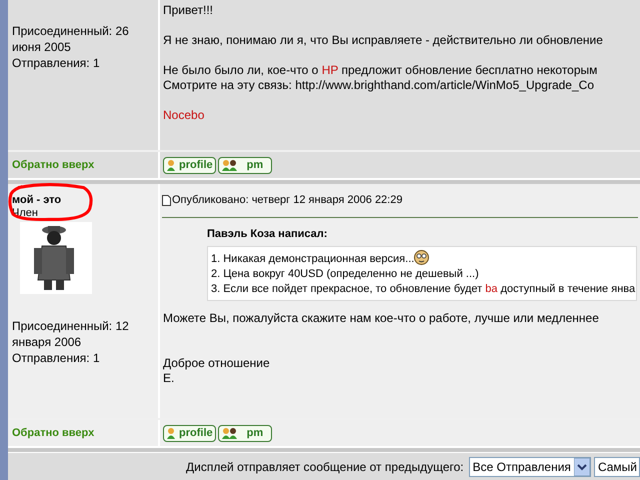 This screenshot has width=640, height=480. I want to click on message-text: HP, so click(330, 70).